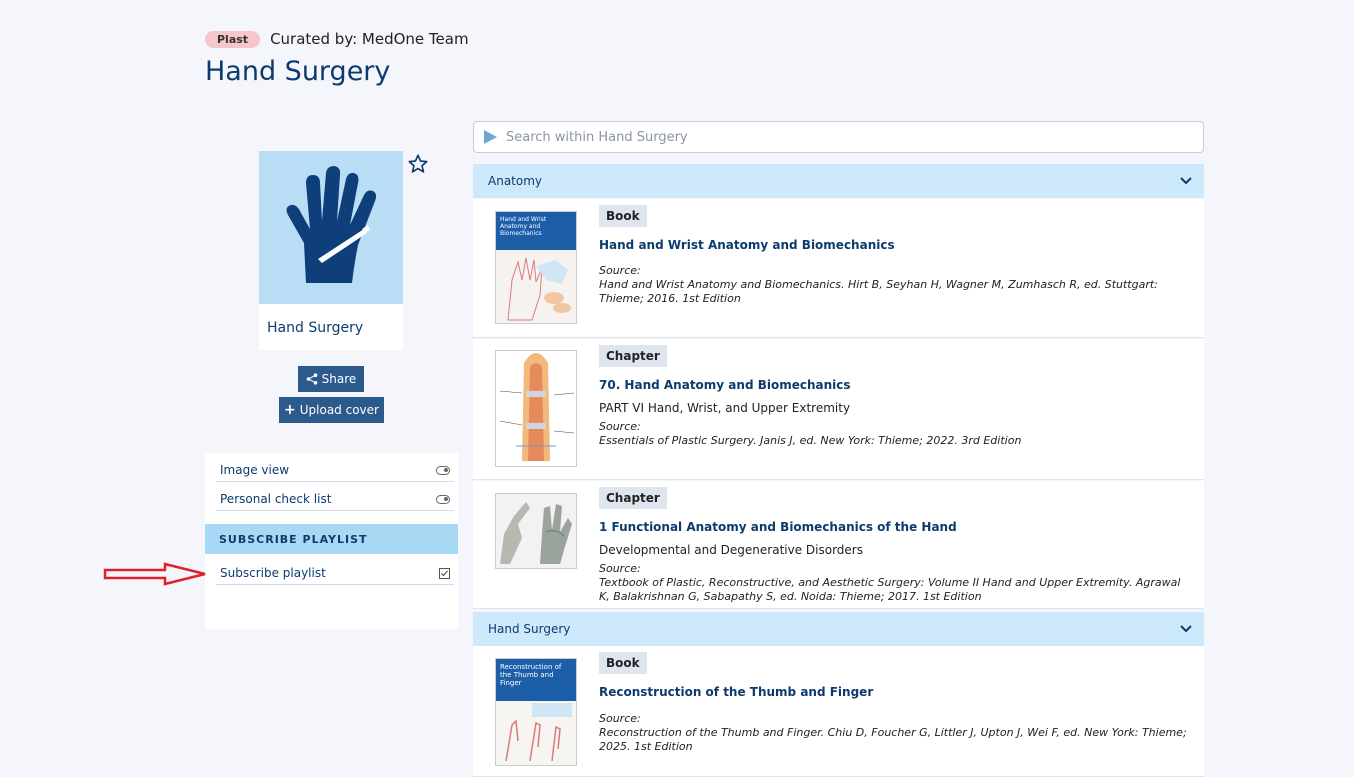 This screenshot has width=1354, height=777. I want to click on cover-image, so click(331, 227).